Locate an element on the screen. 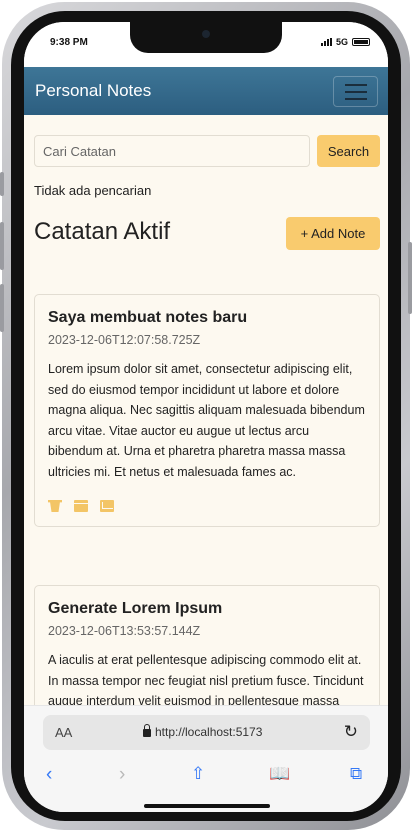  hamburger-icon is located at coordinates (355, 84).